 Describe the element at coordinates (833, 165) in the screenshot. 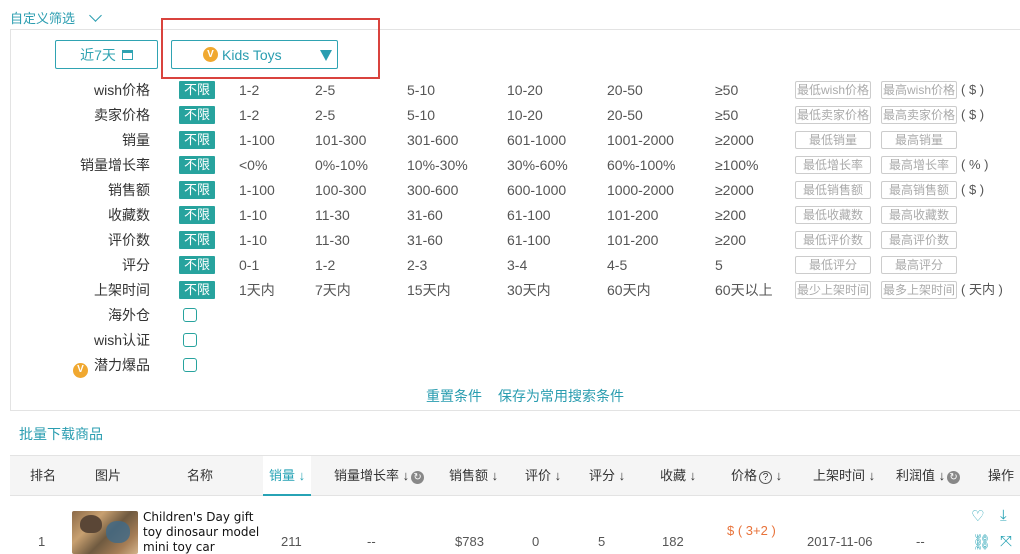

I see `filter-min-input: 最低增长率` at that location.